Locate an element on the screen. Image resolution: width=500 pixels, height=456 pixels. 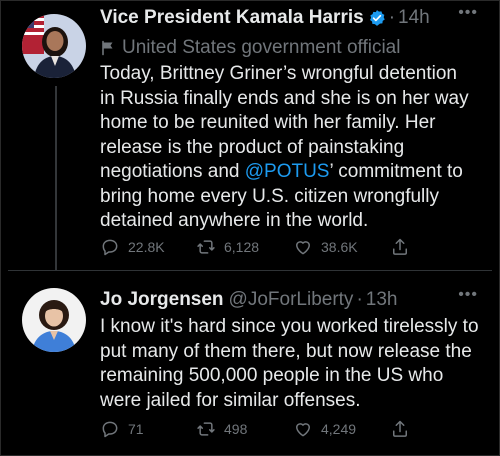
affiliation-text: United States government official is located at coordinates (261, 47).